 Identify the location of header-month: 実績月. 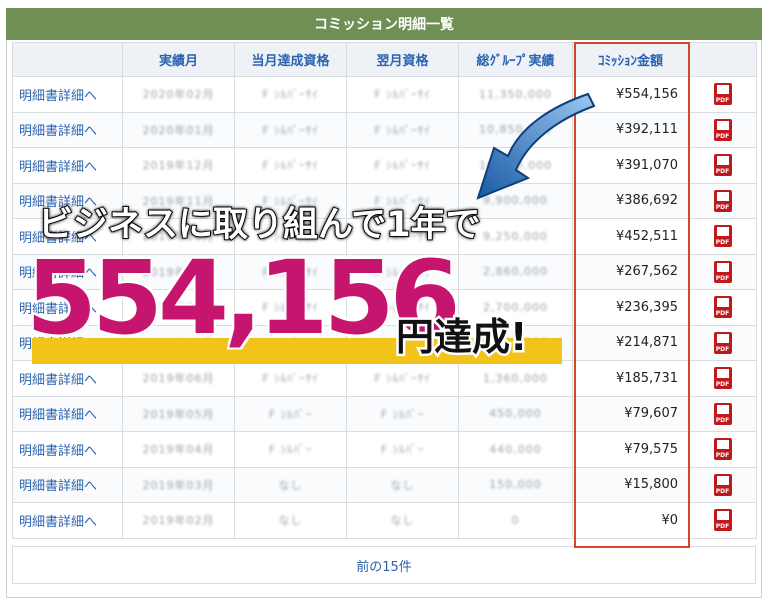
(178, 59).